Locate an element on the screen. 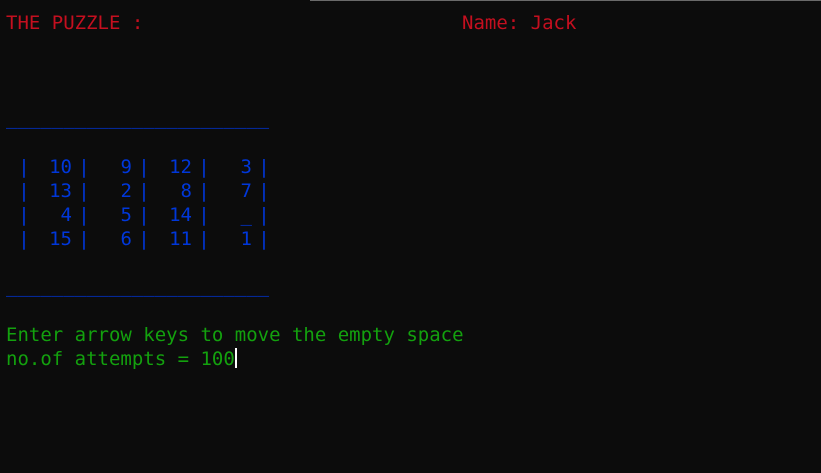 The width and height of the screenshot is (821, 473). board-row: | 4 | 5 | 14 | _ | is located at coordinates (144, 215).